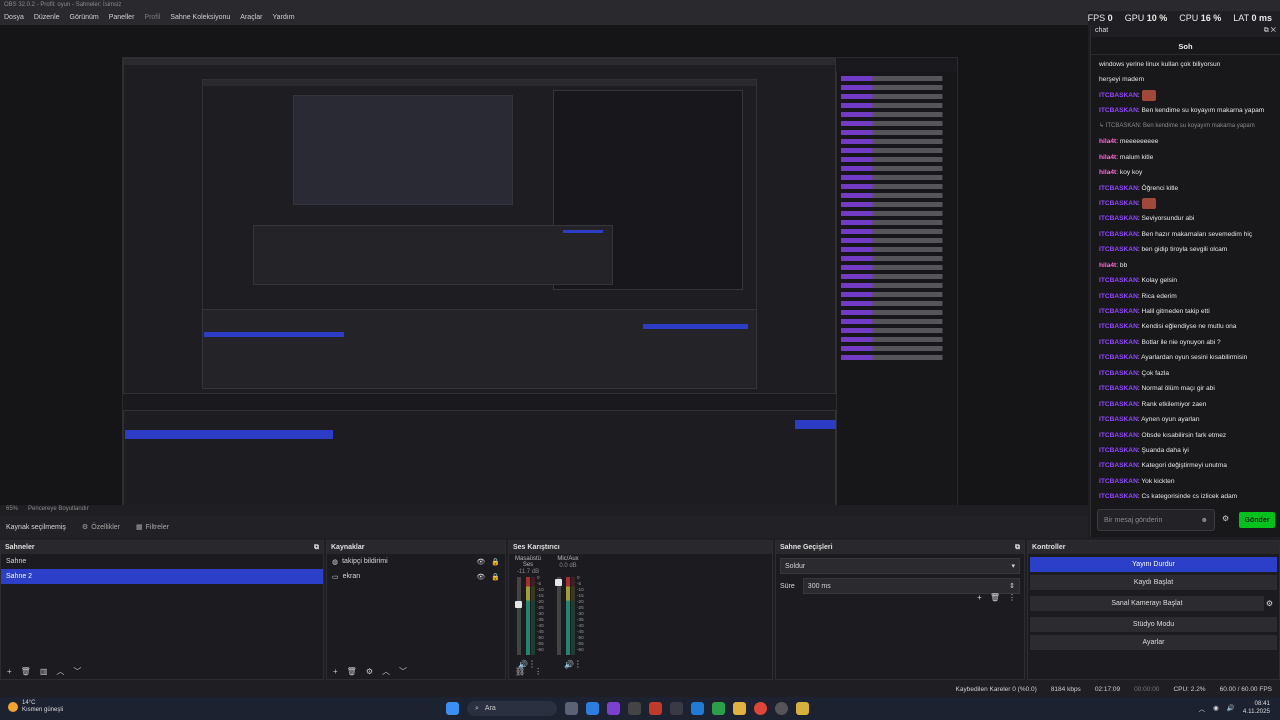  I want to click on menu-profile: Profil, so click(152, 18).